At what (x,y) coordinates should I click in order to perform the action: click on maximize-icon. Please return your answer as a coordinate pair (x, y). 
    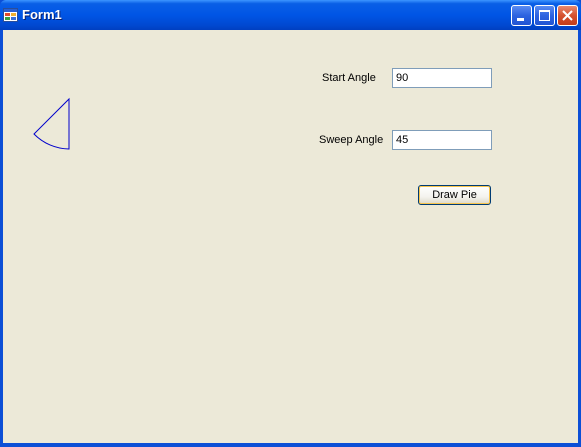
    Looking at the image, I should click on (544, 15).